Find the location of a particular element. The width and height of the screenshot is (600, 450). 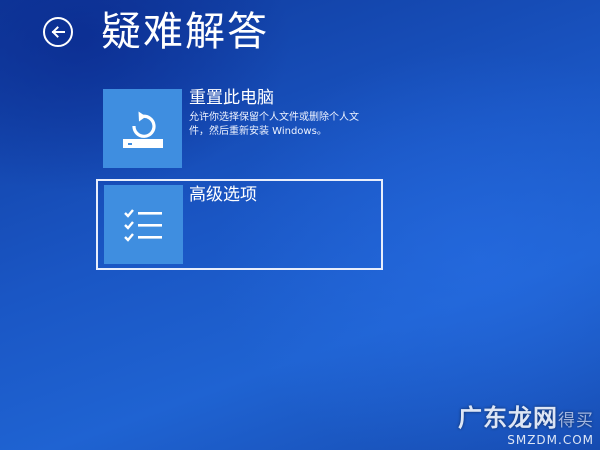

back-arrow-icon is located at coordinates (58, 32).